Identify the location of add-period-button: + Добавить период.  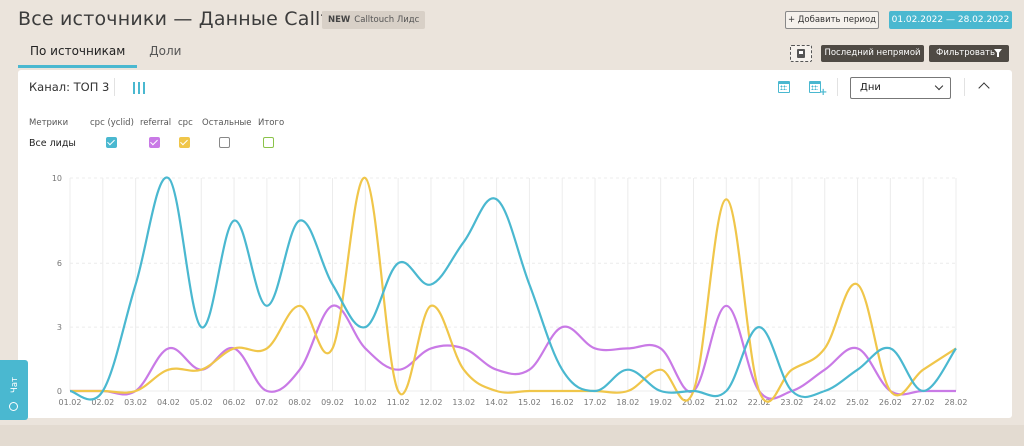
(832, 20).